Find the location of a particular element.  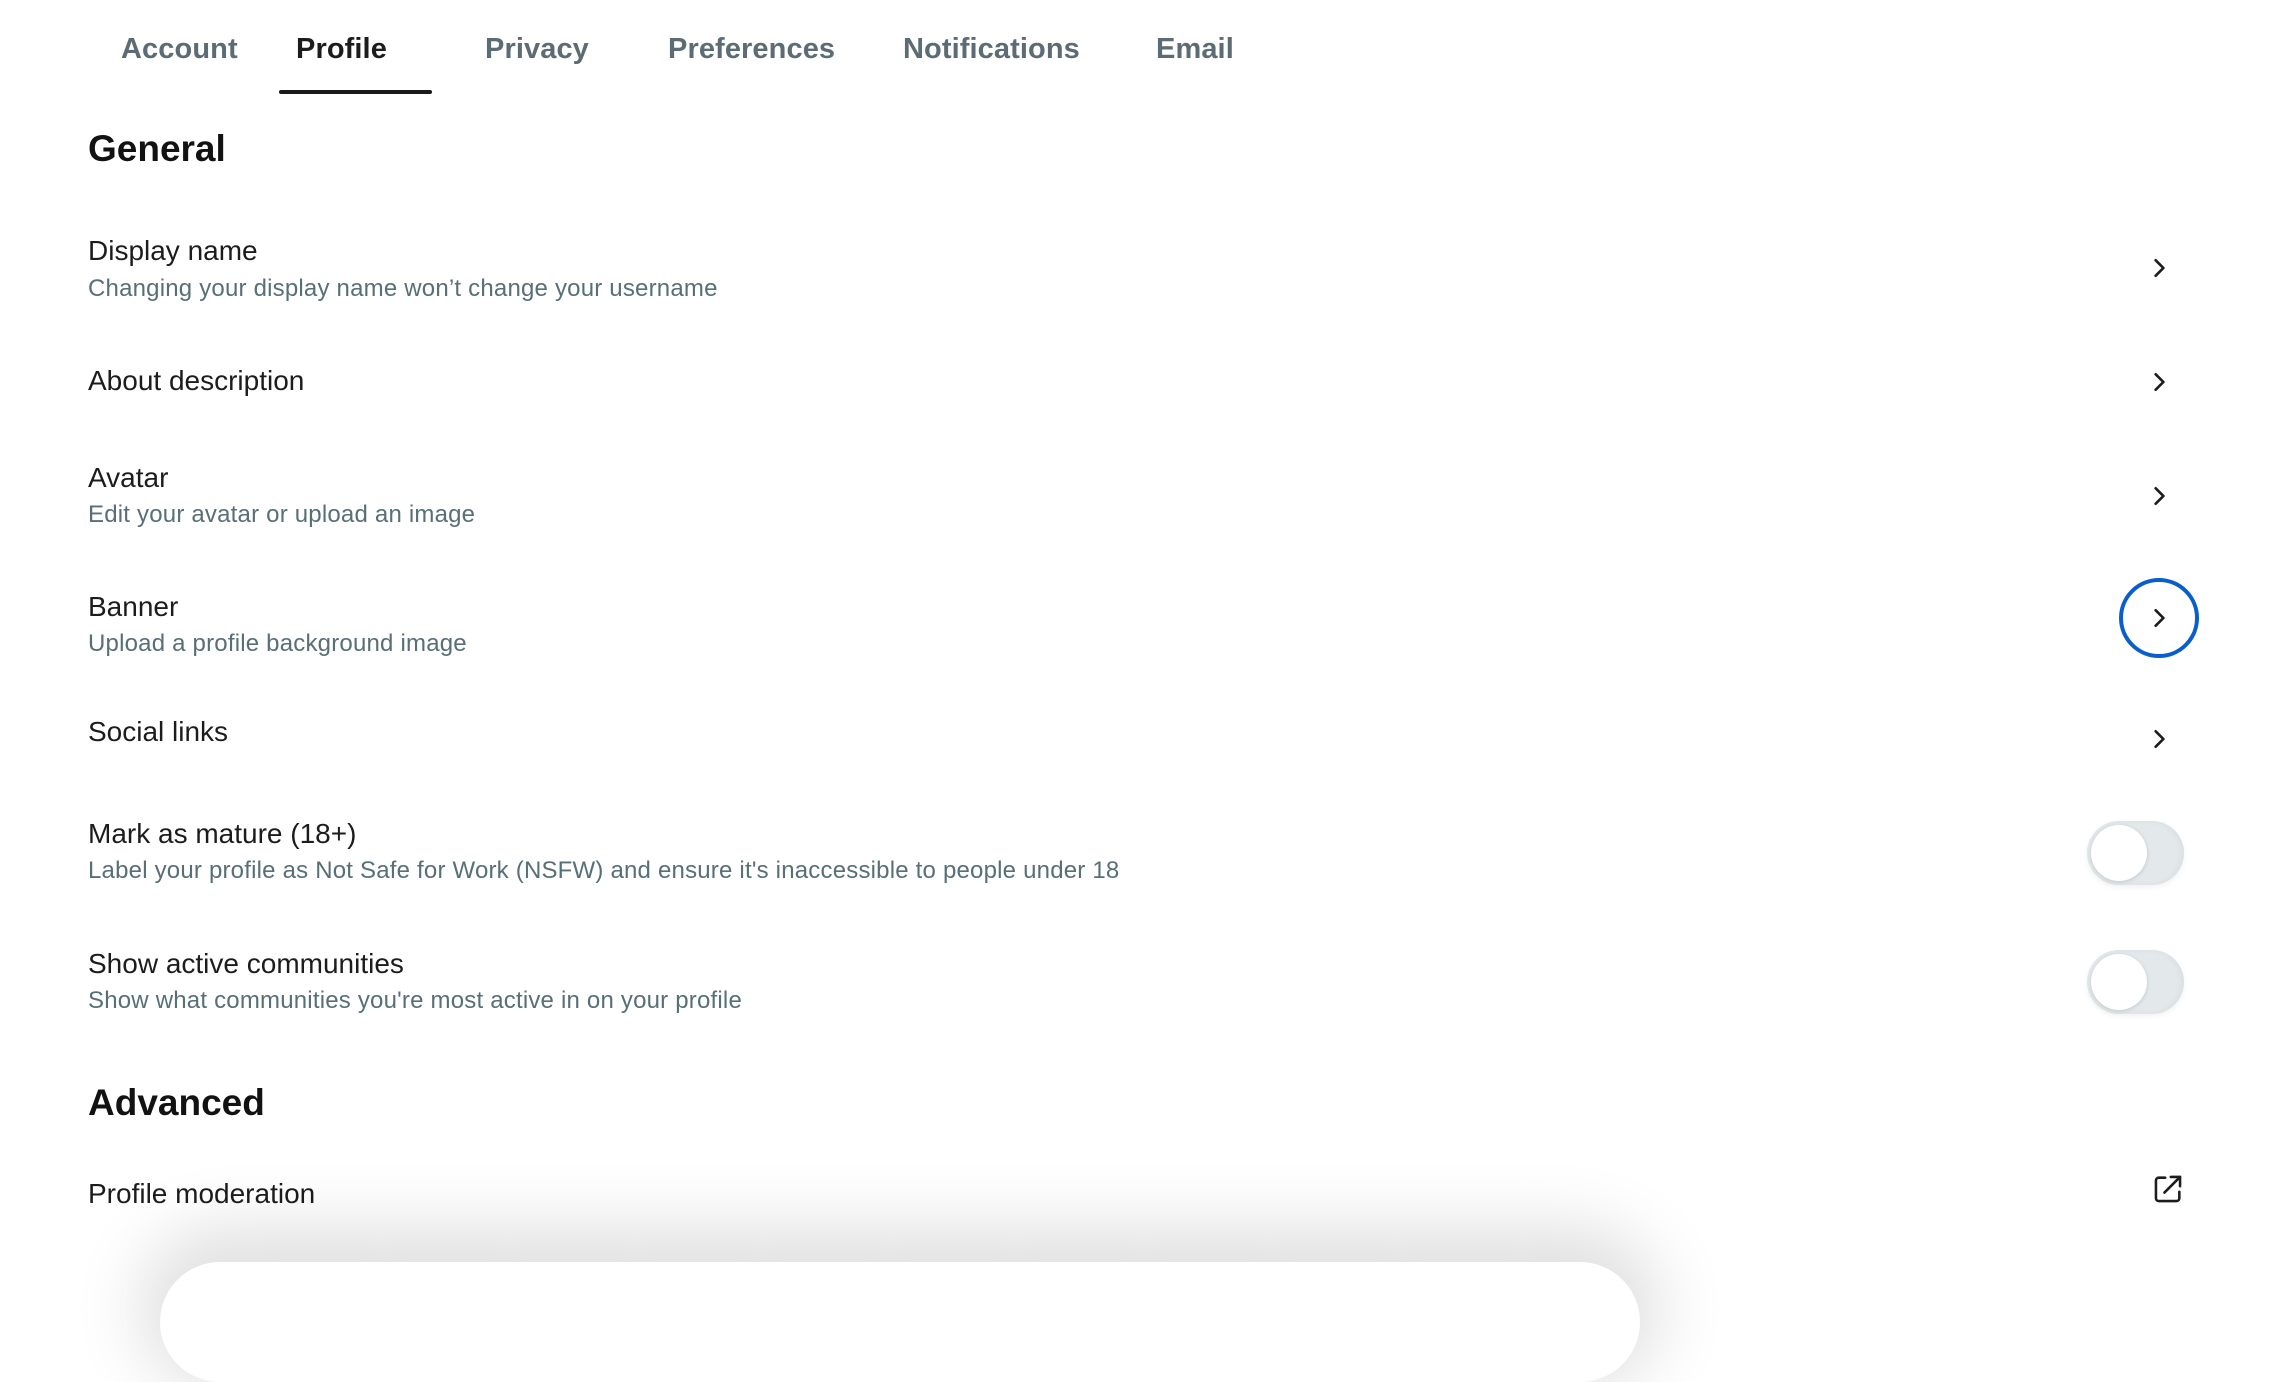

setting-title: About description is located at coordinates (196, 380).